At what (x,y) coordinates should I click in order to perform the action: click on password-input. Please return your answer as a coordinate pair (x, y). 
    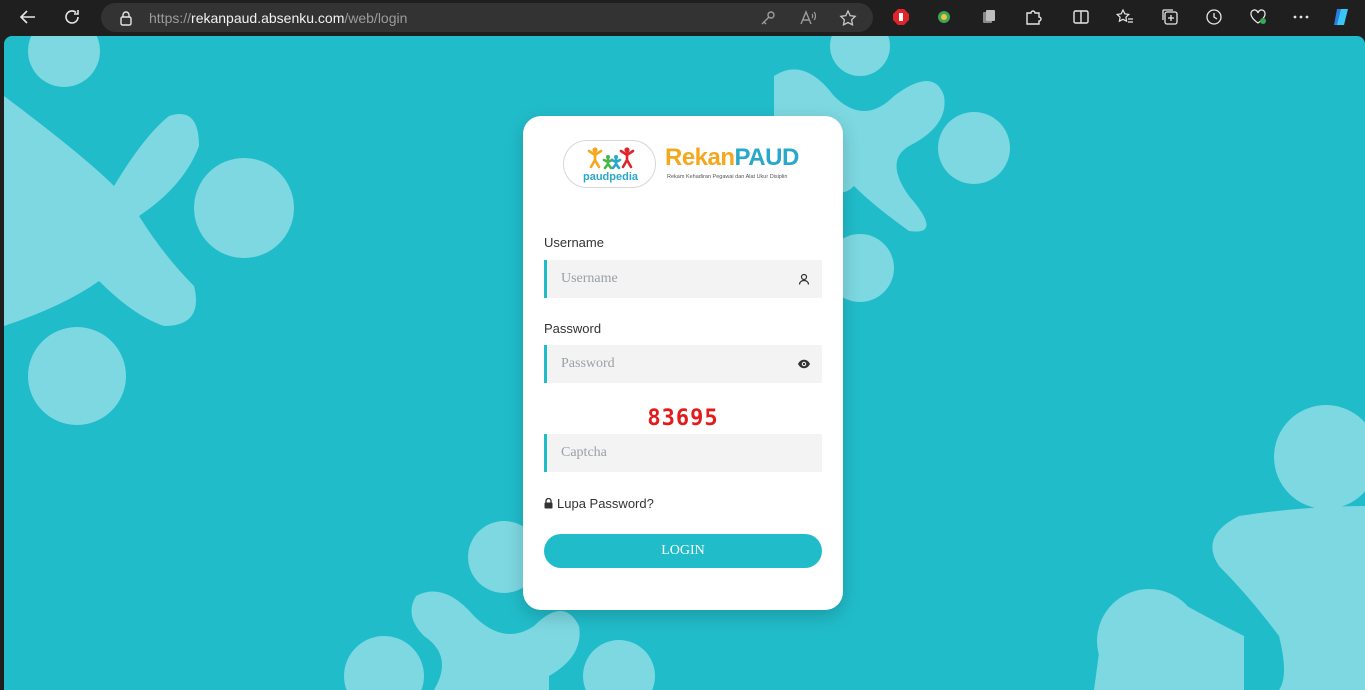
    Looking at the image, I should click on (684, 364).